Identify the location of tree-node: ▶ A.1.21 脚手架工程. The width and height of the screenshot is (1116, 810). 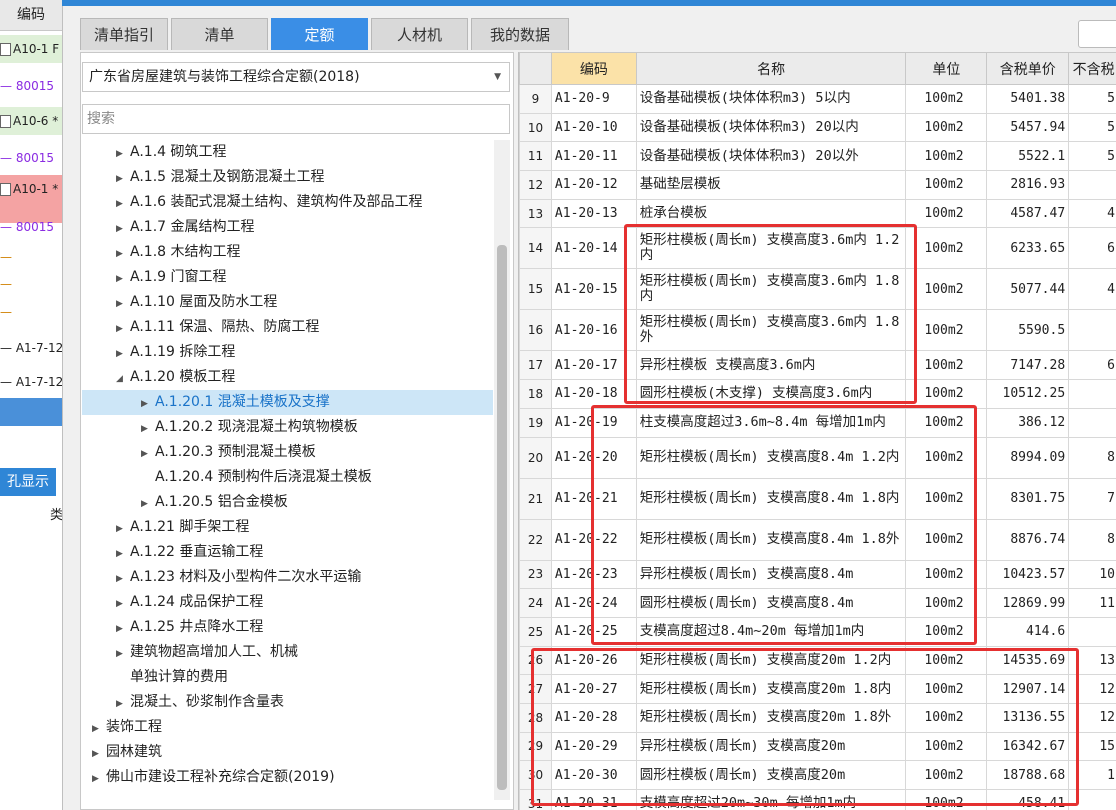
(182, 527).